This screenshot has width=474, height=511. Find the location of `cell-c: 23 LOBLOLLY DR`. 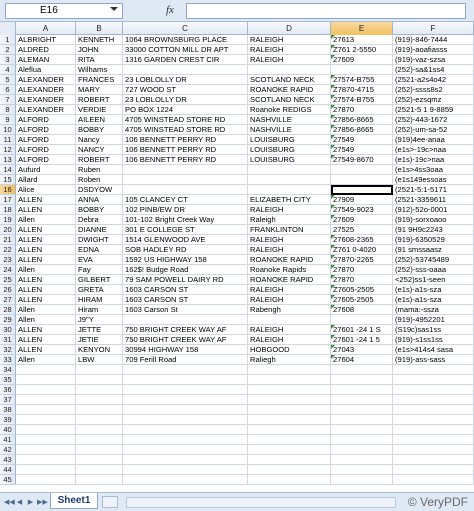

cell-c: 23 LOBLOLLY DR is located at coordinates (185, 100).